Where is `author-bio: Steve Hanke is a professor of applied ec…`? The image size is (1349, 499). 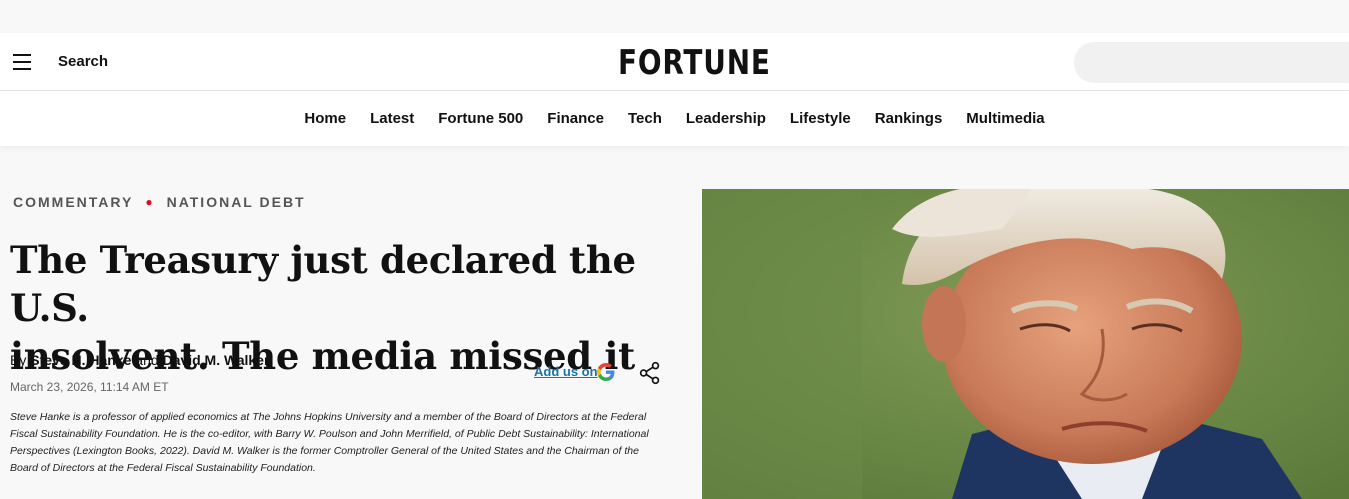 author-bio: Steve Hanke is a professor of applied ec… is located at coordinates (329, 442).